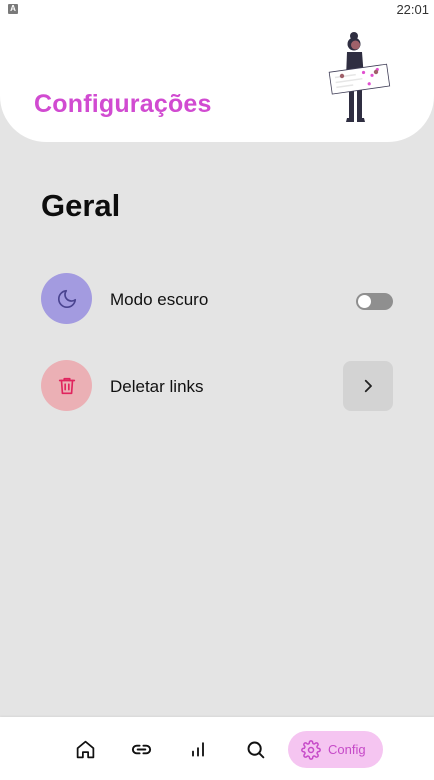  I want to click on delete-links-button, so click(368, 386).